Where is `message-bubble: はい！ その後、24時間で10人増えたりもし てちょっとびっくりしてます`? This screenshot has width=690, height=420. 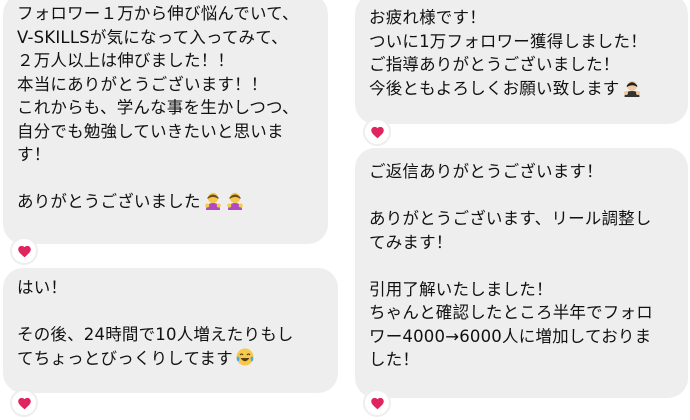
message-bubble: はい！ その後、24時間で10人増えたりもし てちょっとびっくりしてます is located at coordinates (170, 330).